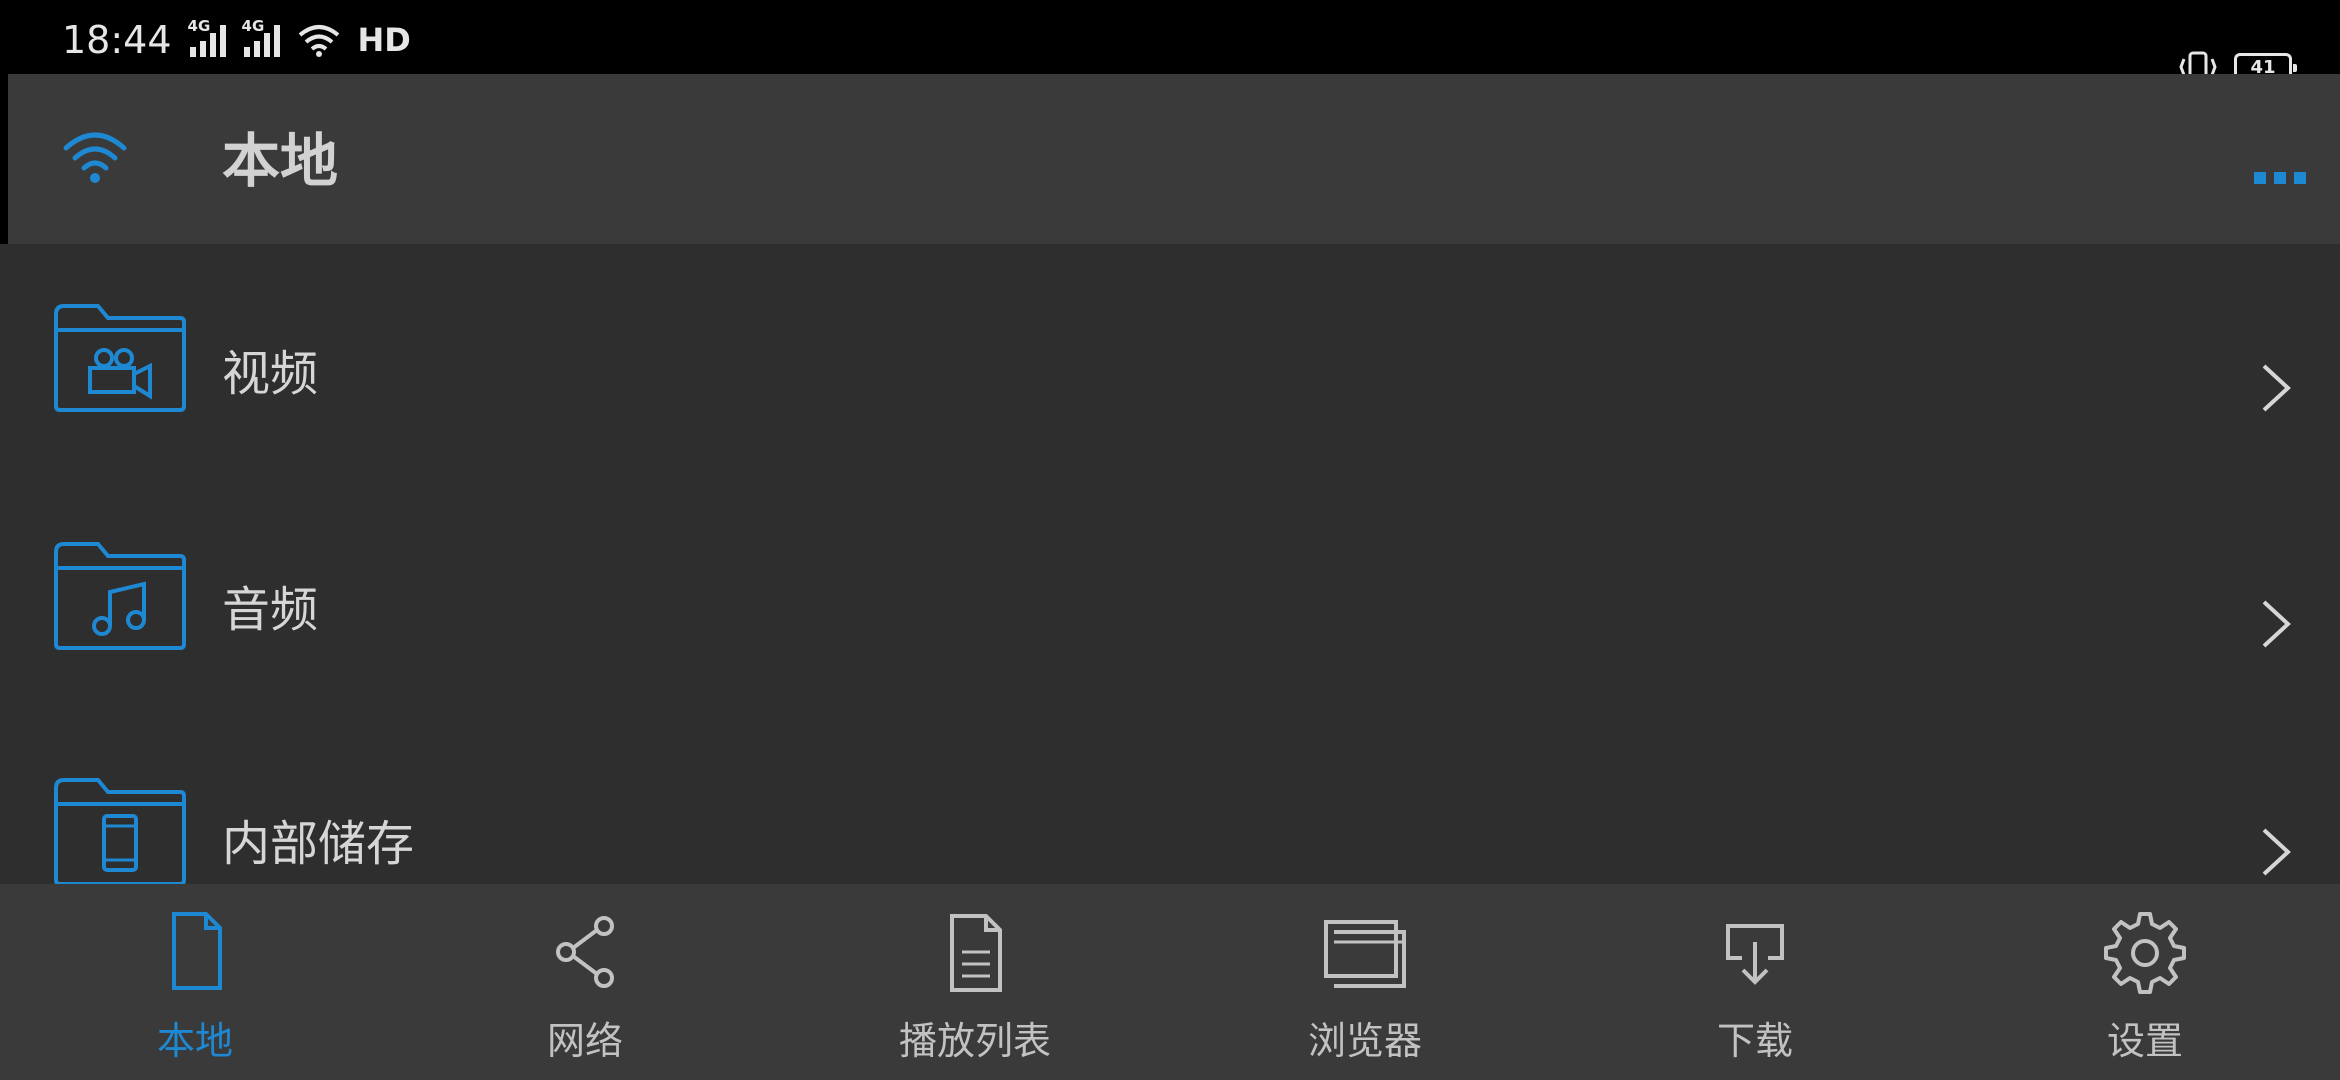  Describe the element at coordinates (120, 596) in the screenshot. I see `audio-folder-icon` at that location.